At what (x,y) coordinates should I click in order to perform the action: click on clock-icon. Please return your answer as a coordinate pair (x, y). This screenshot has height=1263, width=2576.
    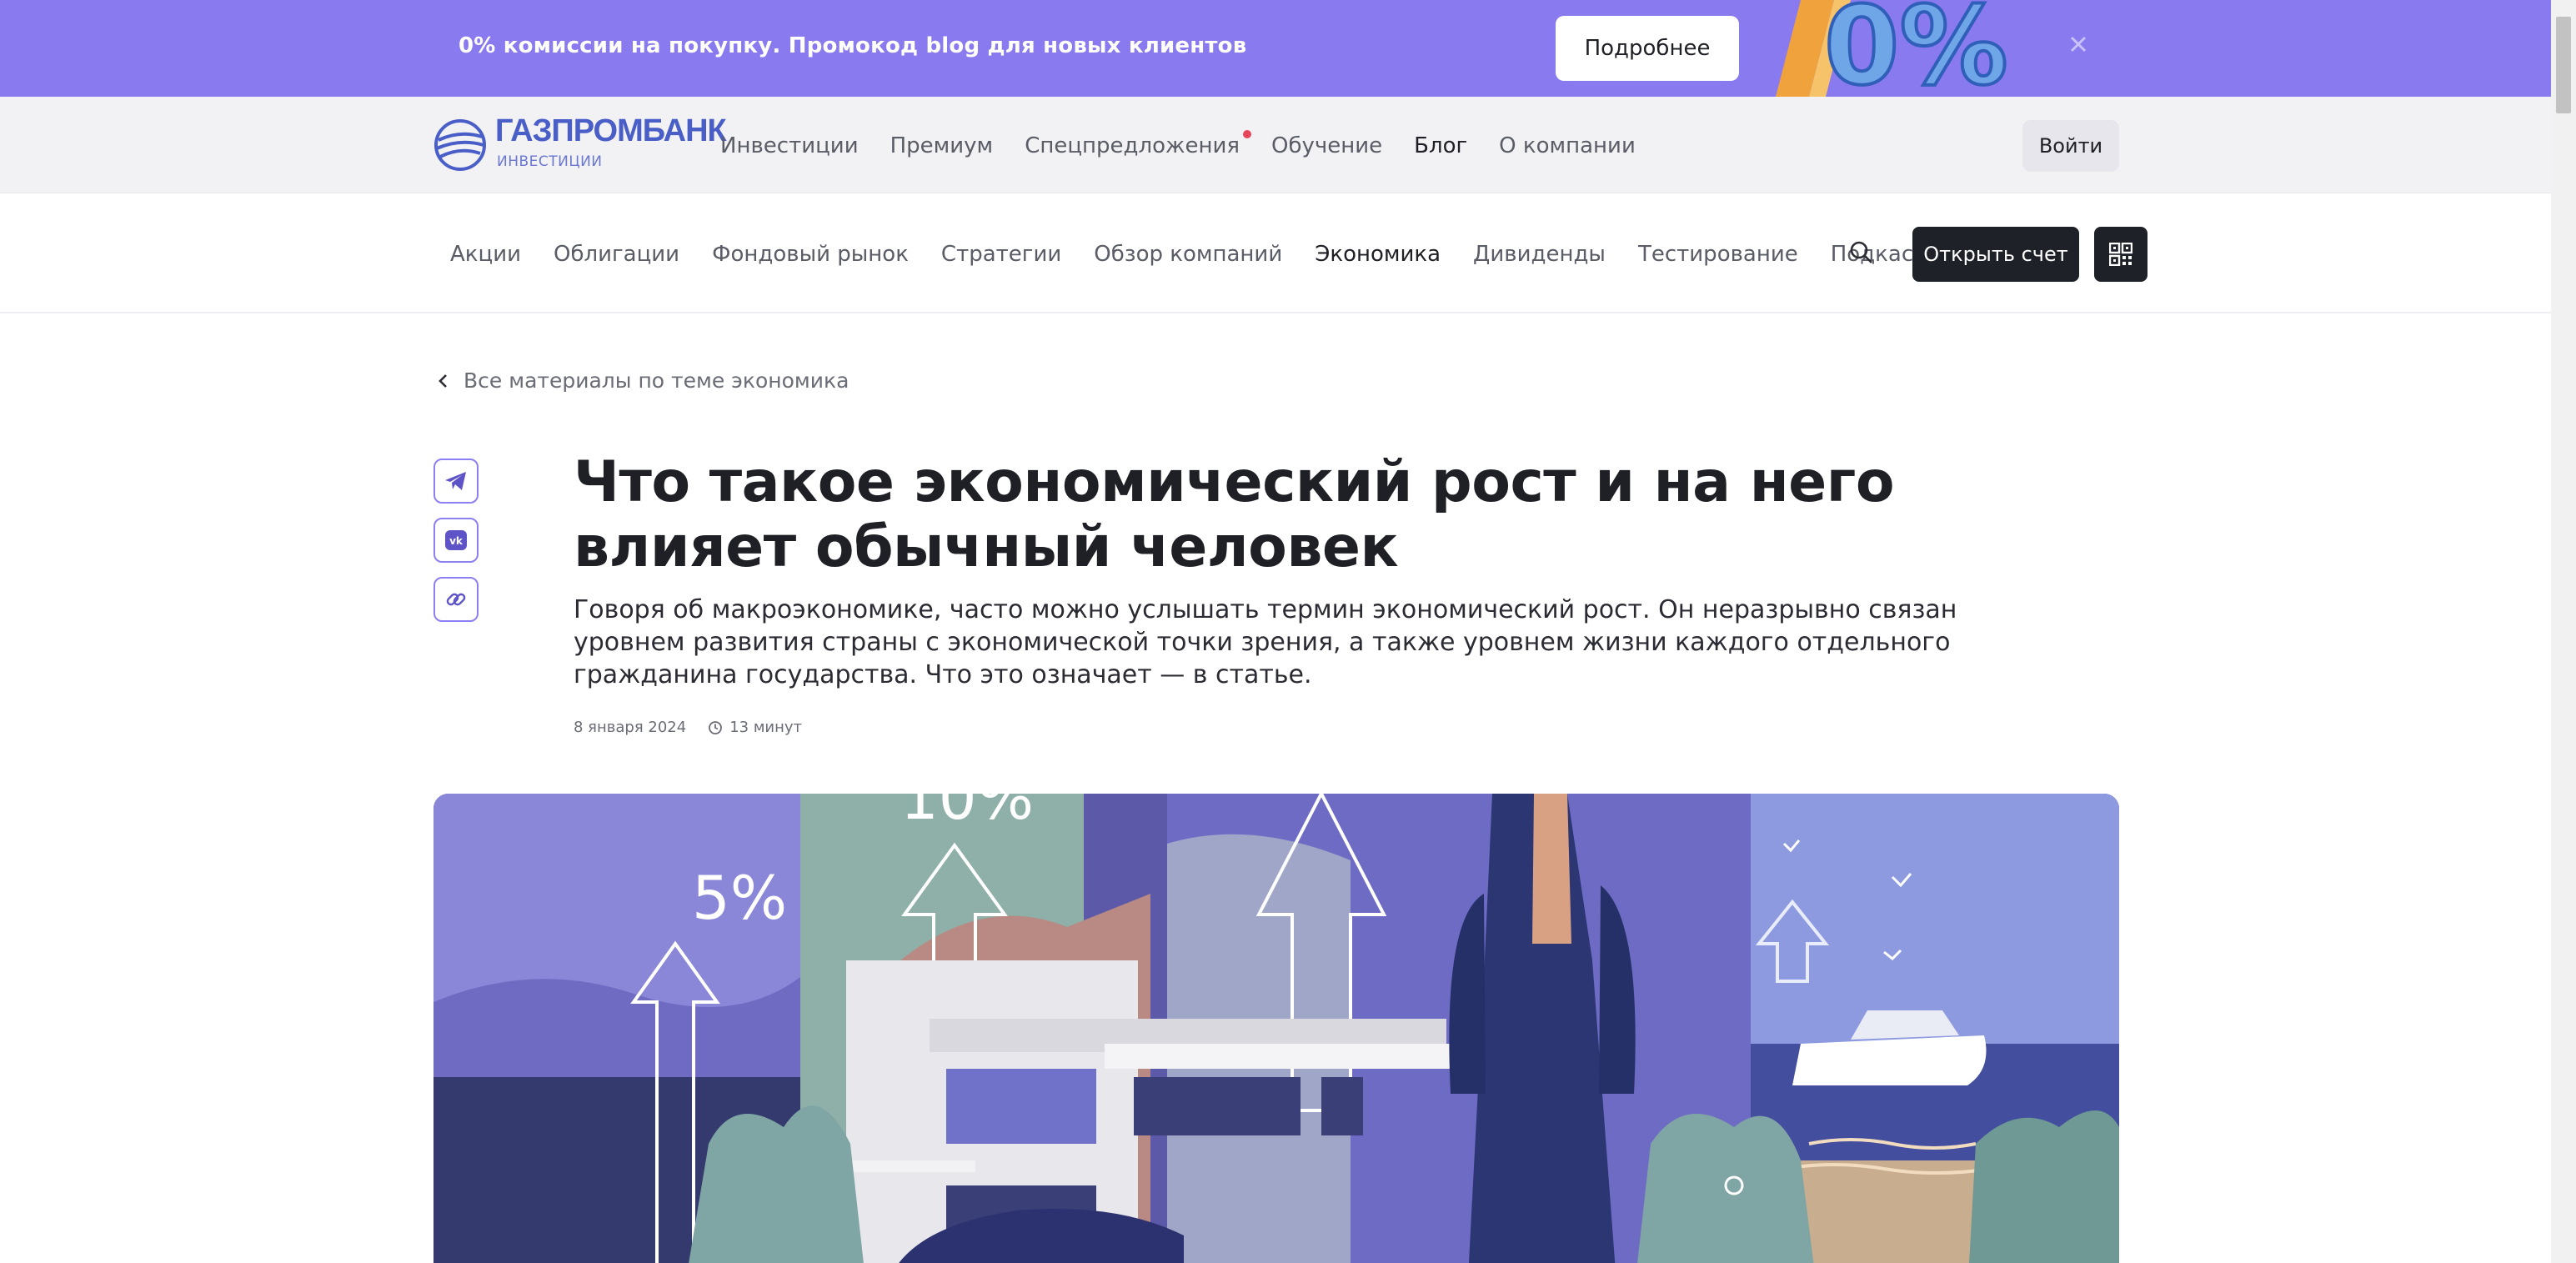
    Looking at the image, I should click on (716, 727).